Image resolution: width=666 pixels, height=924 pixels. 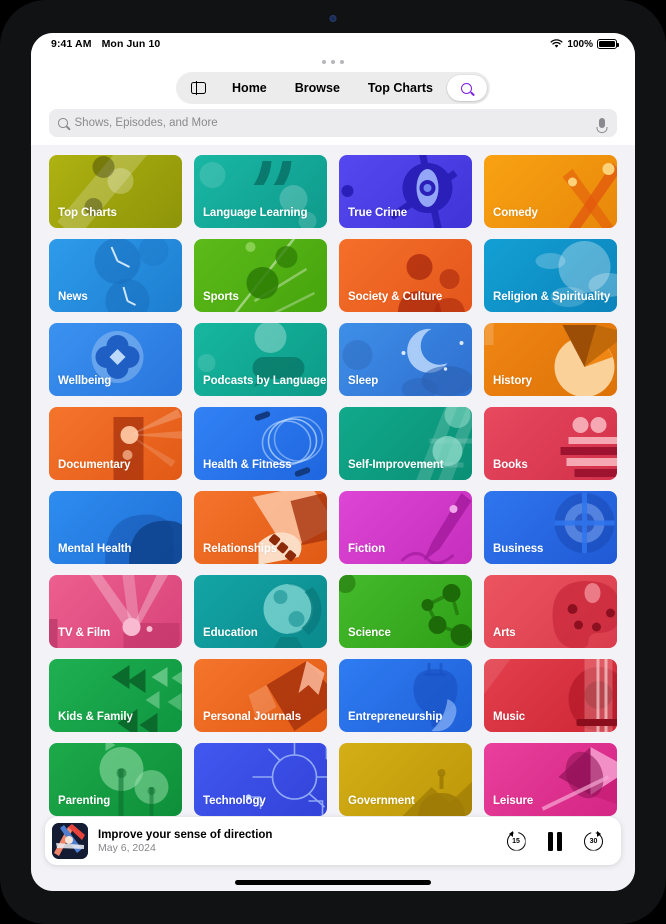 I want to click on category-tile: Parenting, so click(x=115, y=779).